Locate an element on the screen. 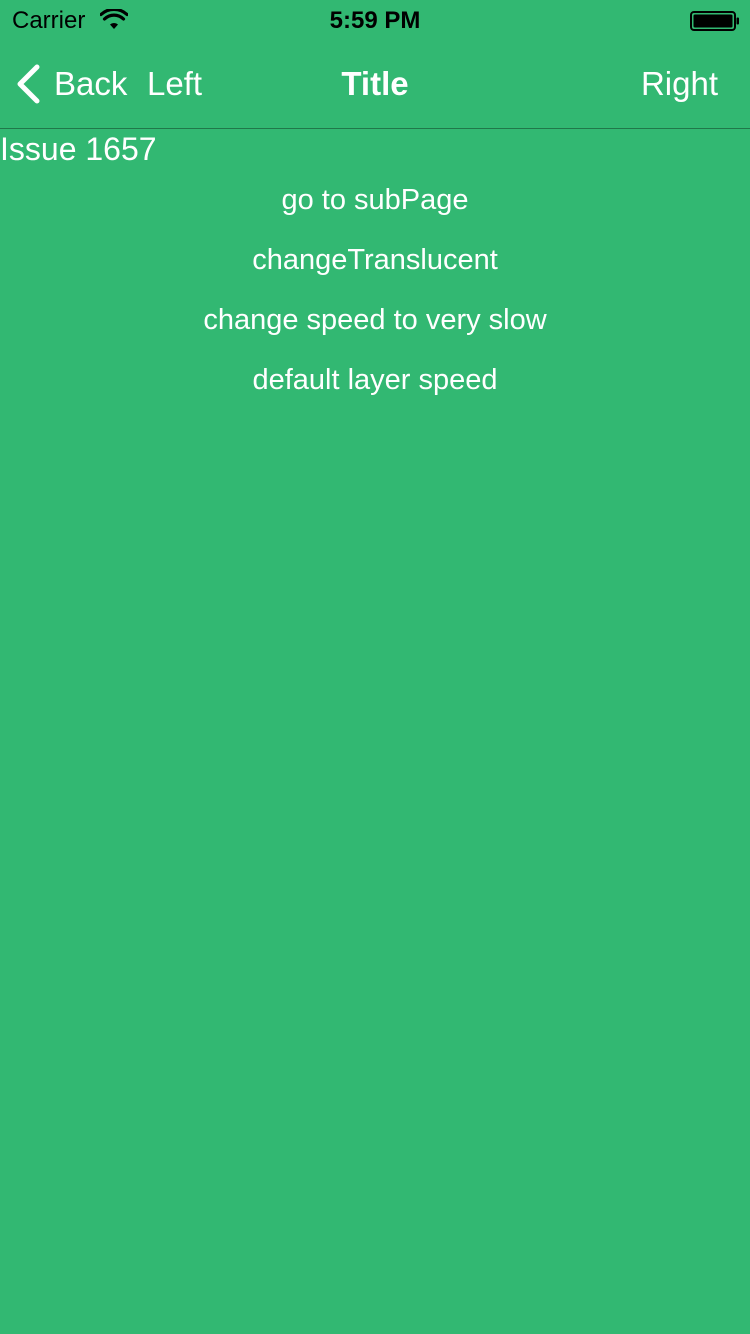 The width and height of the screenshot is (750, 1334). status-bar: Carrier 5:59 PM is located at coordinates (375, 20).